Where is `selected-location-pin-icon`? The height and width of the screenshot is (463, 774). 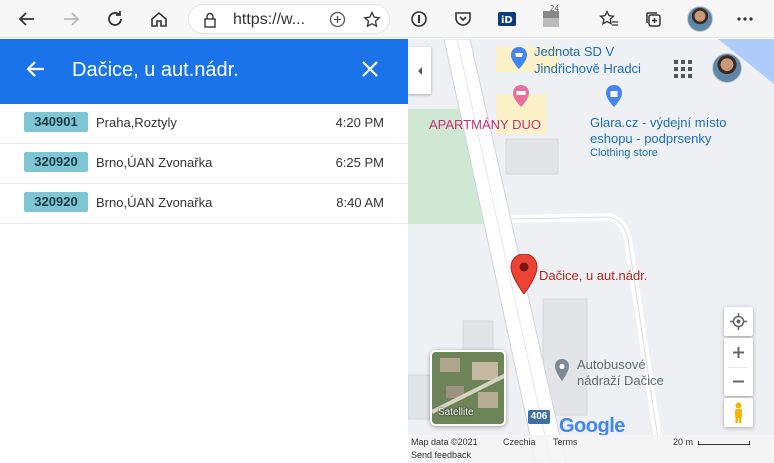 selected-location-pin-icon is located at coordinates (524, 274).